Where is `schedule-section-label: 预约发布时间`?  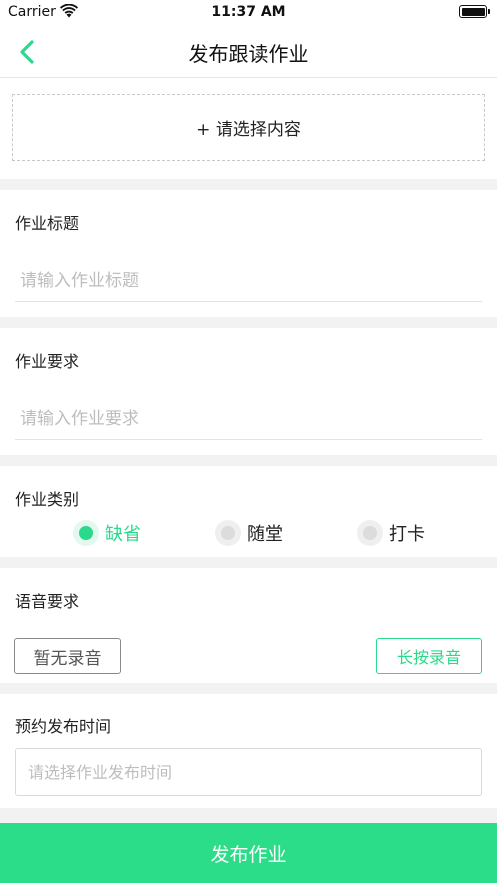 schedule-section-label: 预约发布时间 is located at coordinates (63, 726).